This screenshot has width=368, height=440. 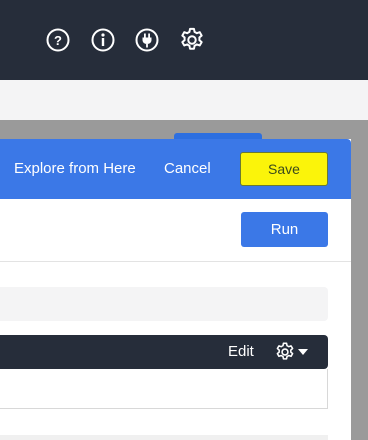 I want to click on plug-icon, so click(x=147, y=40).